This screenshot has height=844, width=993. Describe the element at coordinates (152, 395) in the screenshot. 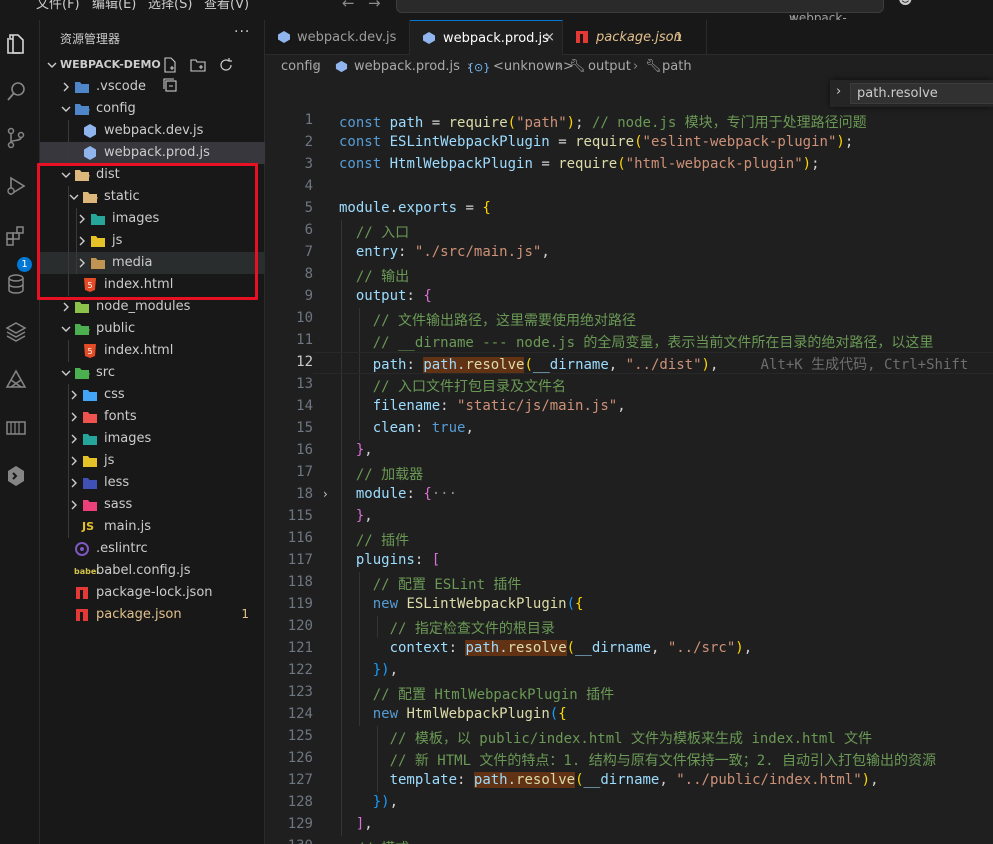

I see `tree-folder: css` at that location.